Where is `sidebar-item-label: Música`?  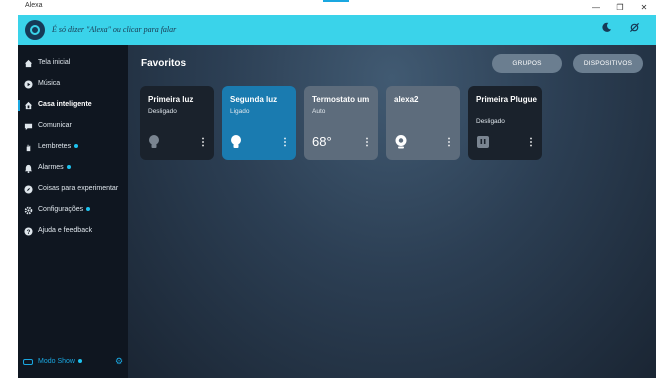 sidebar-item-label: Música is located at coordinates (49, 83).